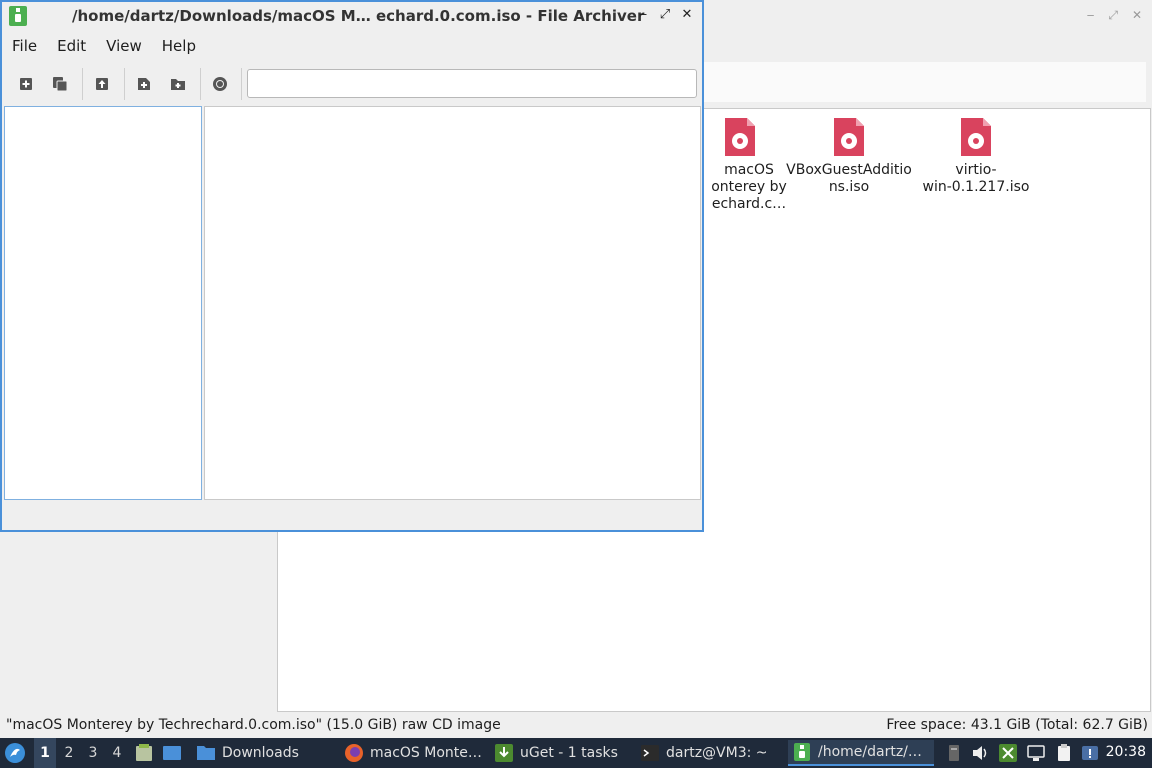 The width and height of the screenshot is (1152, 768). Describe the element at coordinates (976, 178) in the screenshot. I see `file-label: virtio- win-0.1.217.iso` at that location.